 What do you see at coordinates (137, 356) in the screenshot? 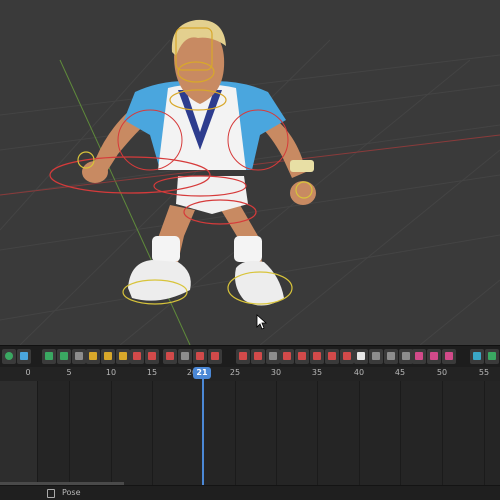
I see `key-select-icon` at bounding box center [137, 356].